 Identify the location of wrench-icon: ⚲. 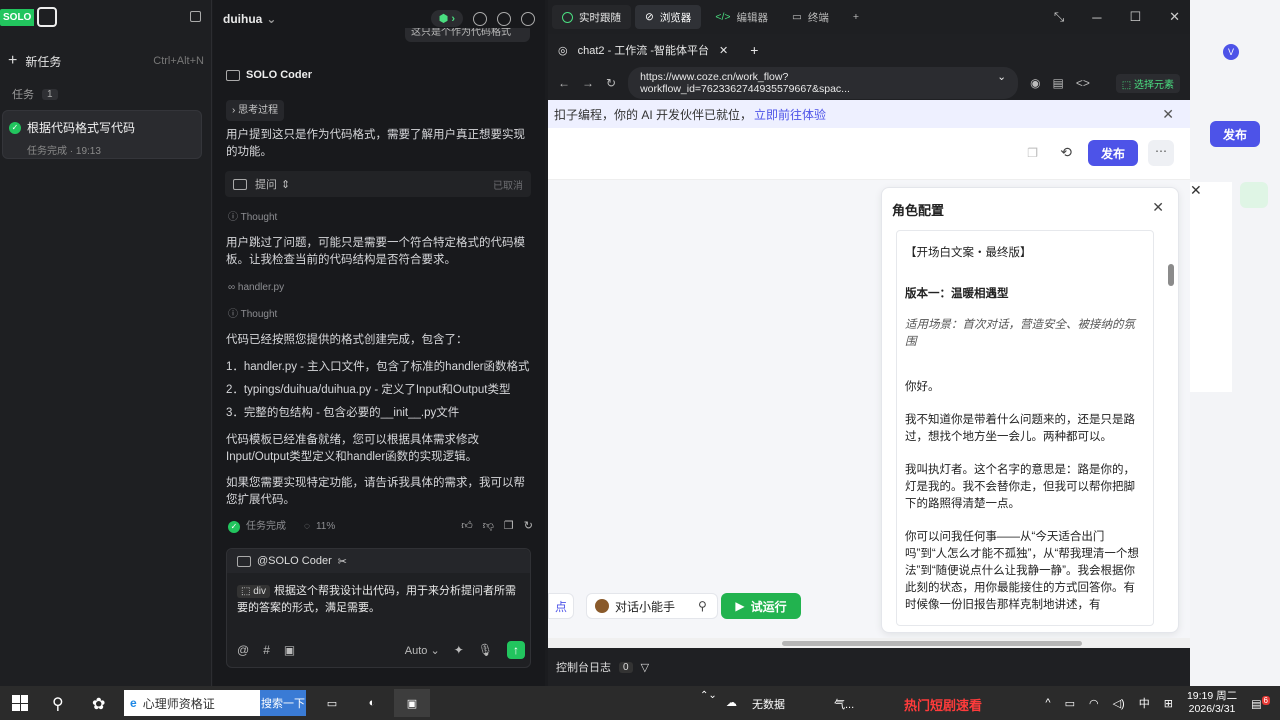
(702, 606).